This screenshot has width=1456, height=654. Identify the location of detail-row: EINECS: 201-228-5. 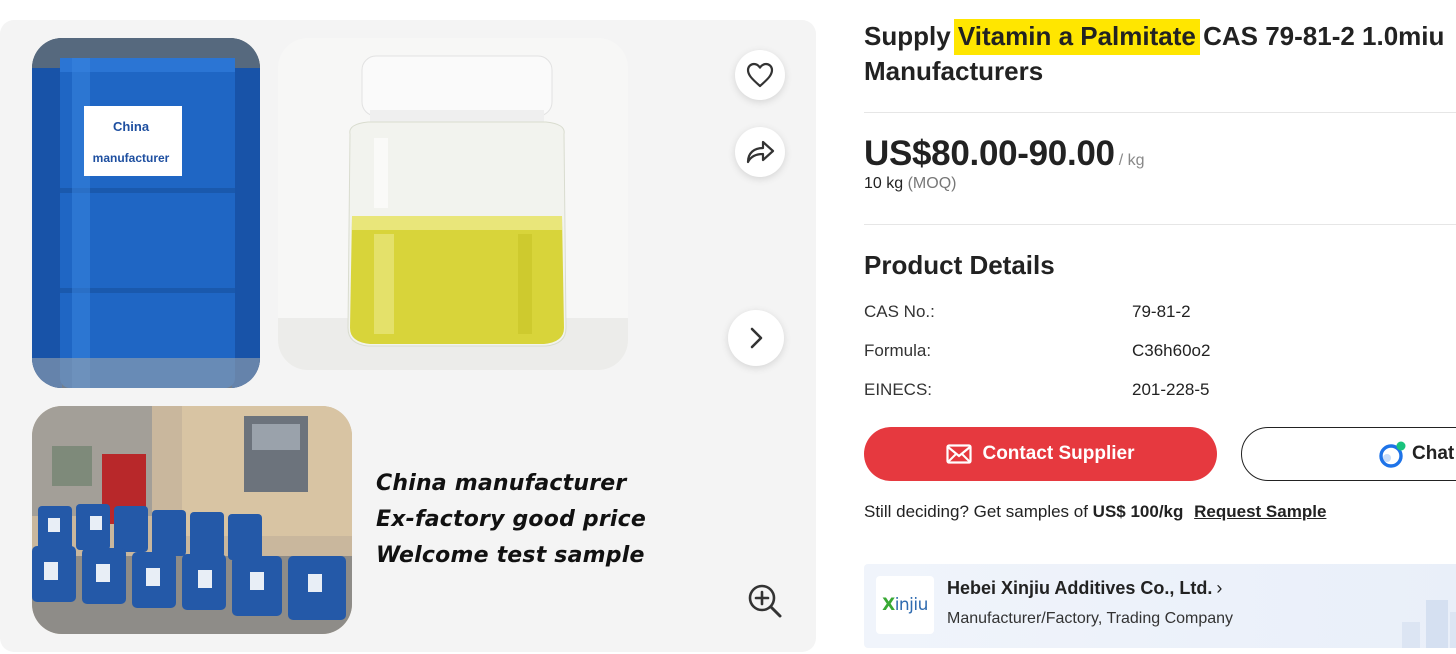
(1114, 392).